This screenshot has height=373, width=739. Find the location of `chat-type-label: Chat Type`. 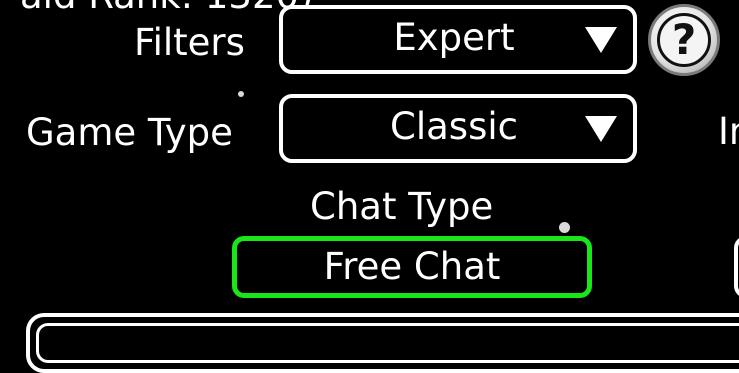

chat-type-label: Chat Type is located at coordinates (402, 206).